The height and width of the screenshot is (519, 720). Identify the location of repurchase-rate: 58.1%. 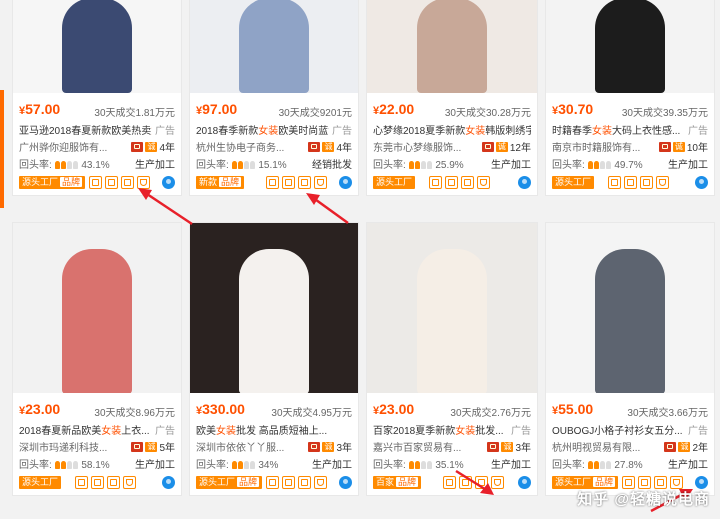
(95, 465).